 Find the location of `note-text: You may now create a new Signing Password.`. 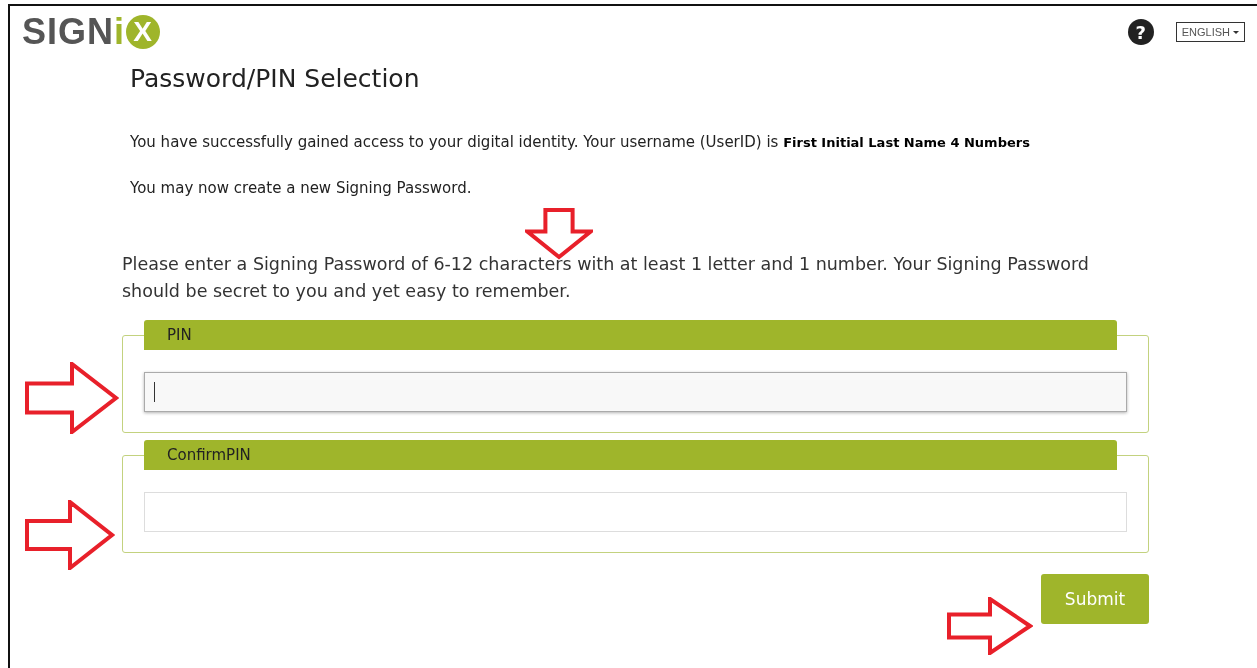

note-text: You may now create a new Signing Password. is located at coordinates (301, 188).